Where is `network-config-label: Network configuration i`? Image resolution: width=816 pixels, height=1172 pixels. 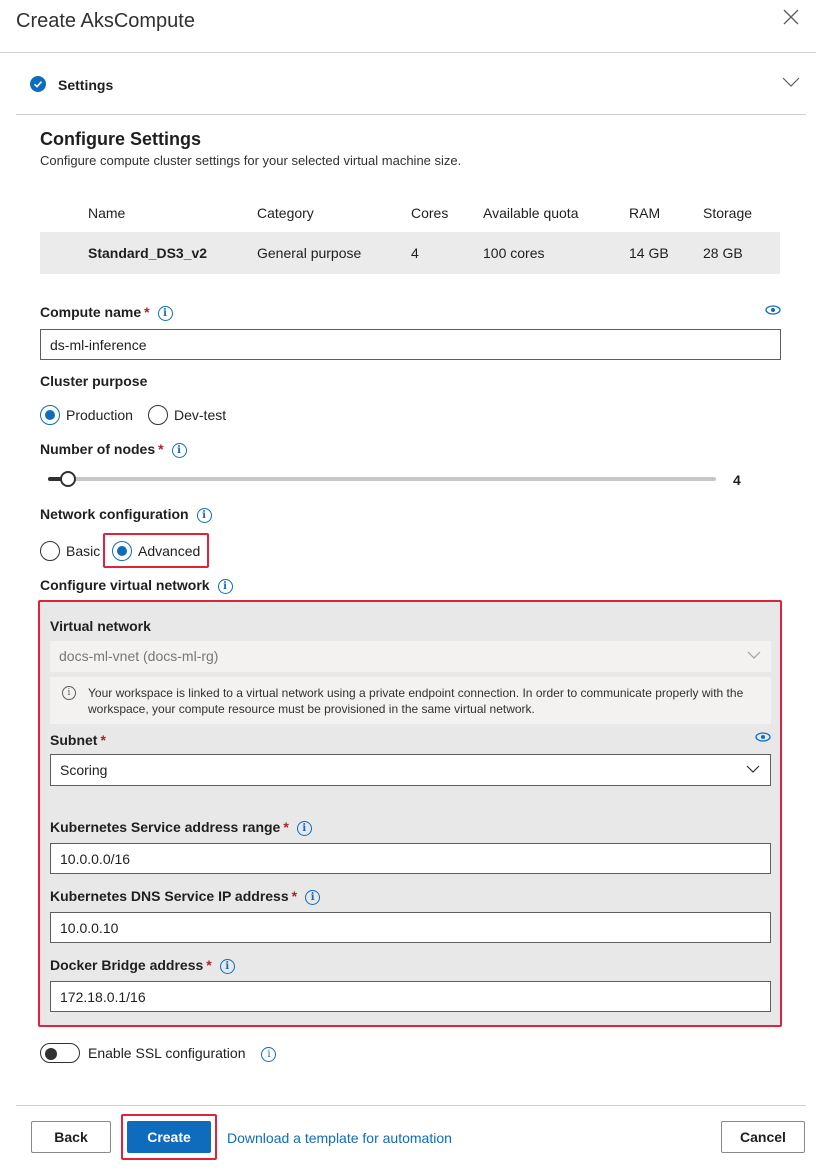 network-config-label: Network configuration i is located at coordinates (126, 514).